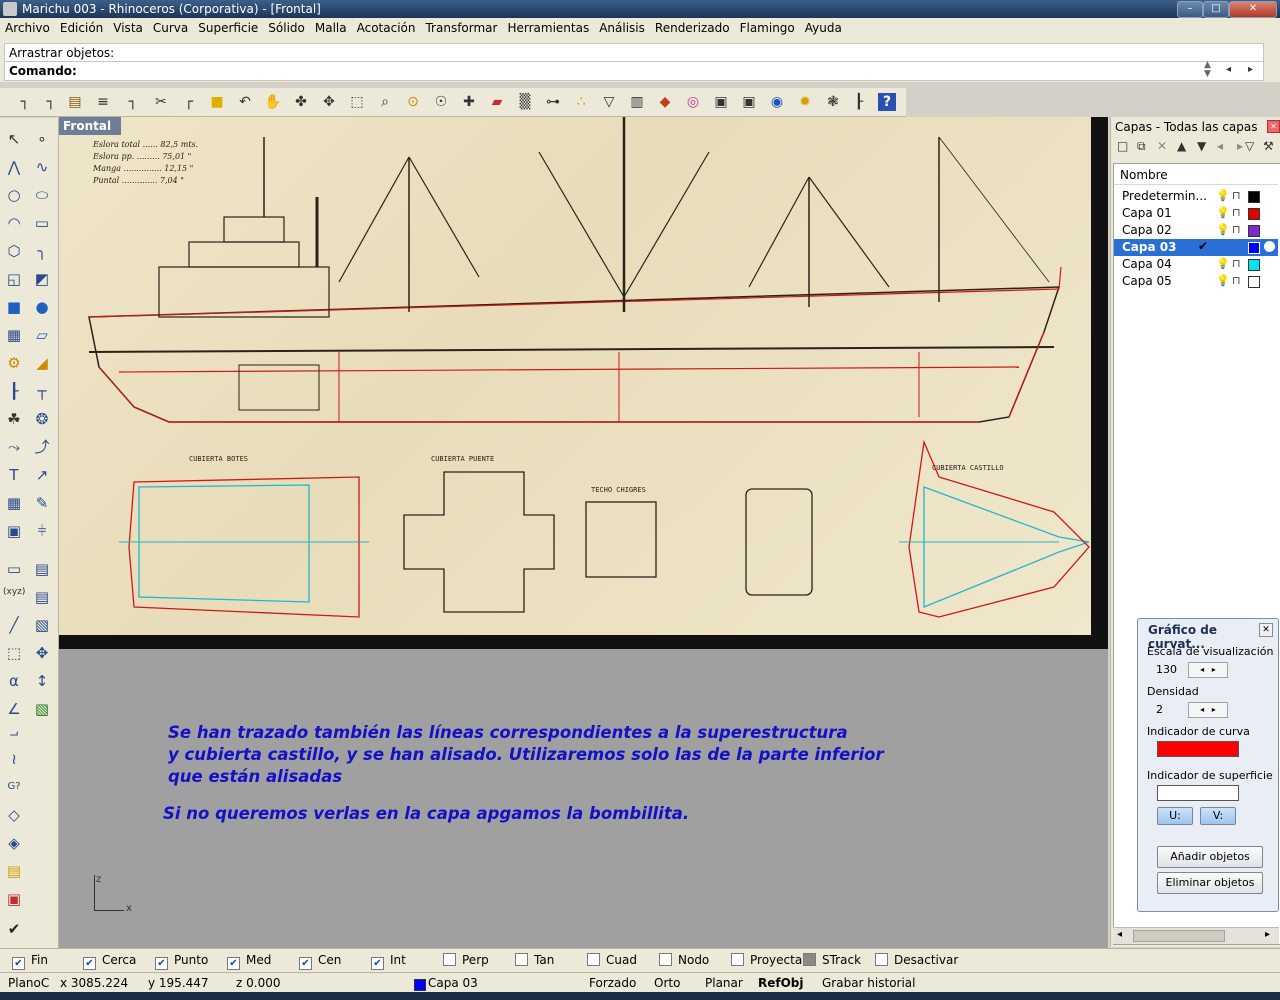 This screenshot has height=1000, width=1280. Describe the element at coordinates (27, 26) in the screenshot. I see `menu-archivo: Archivo` at that location.